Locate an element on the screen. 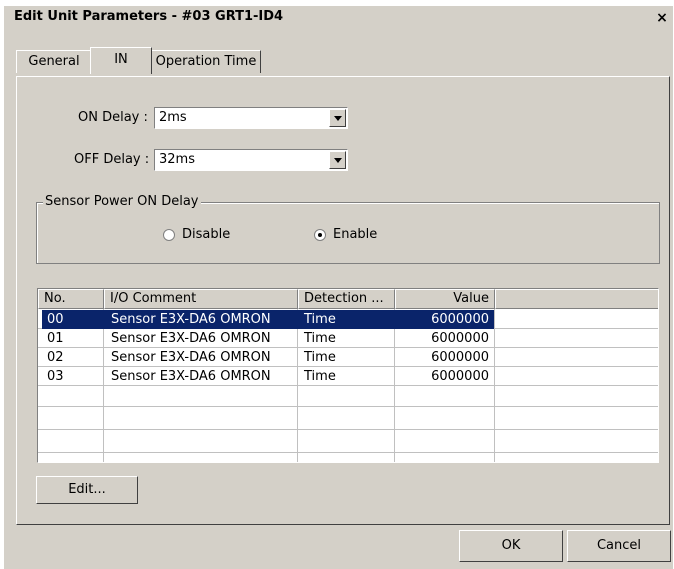  on-delay-value: 2ms is located at coordinates (173, 117).